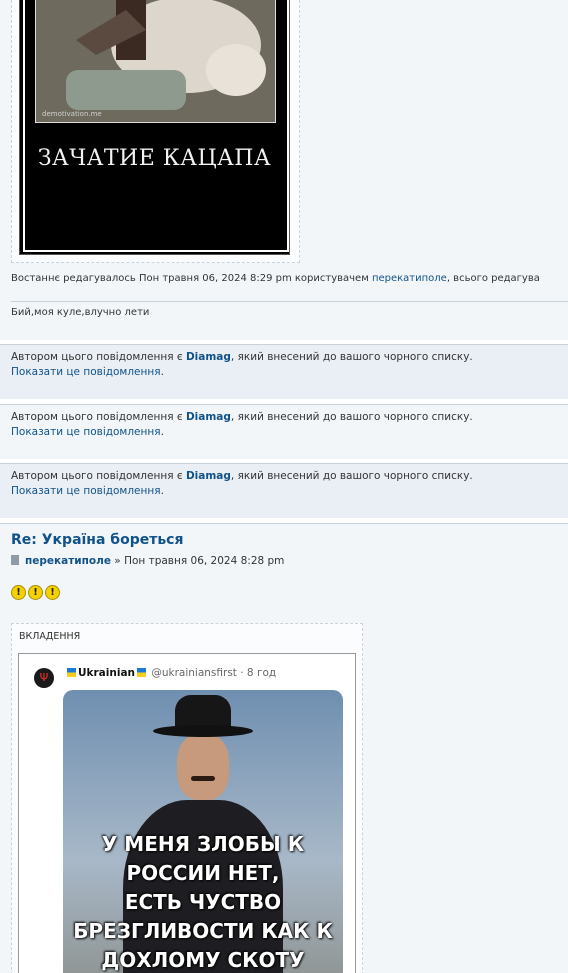  Describe the element at coordinates (409, 278) in the screenshot. I see `edit-user-link: перекатиполе` at that location.